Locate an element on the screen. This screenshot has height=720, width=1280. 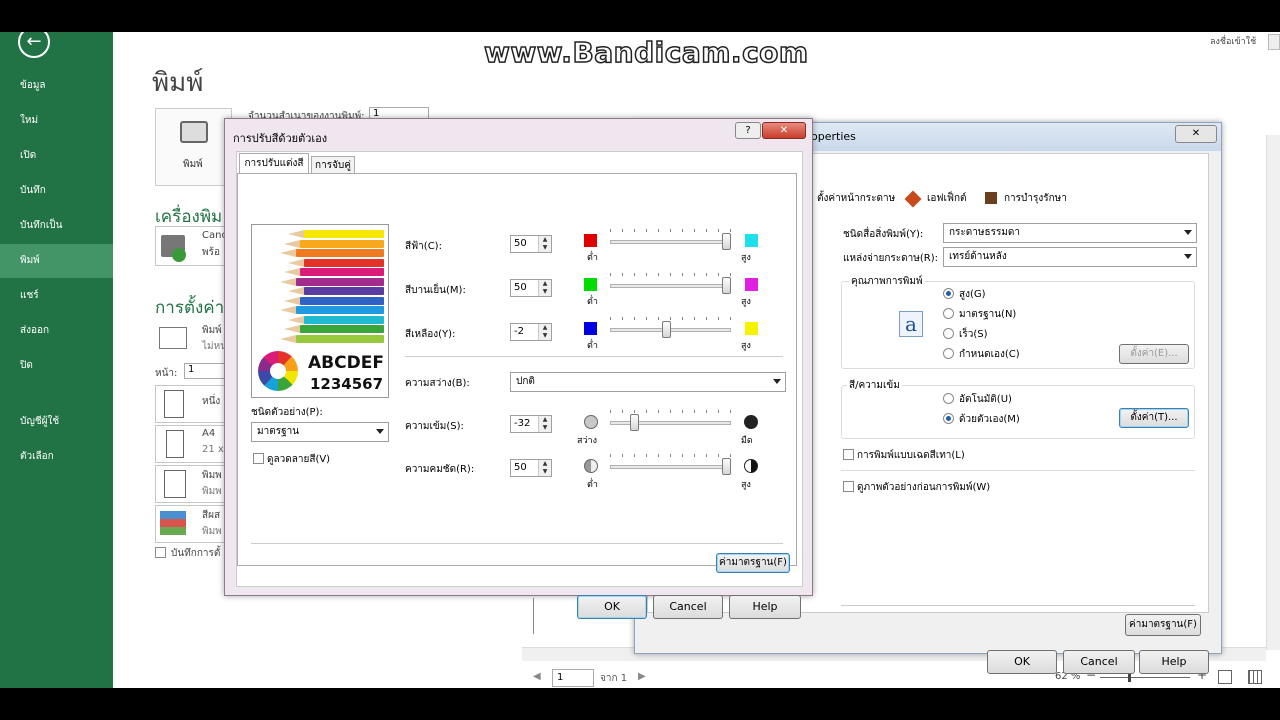
color-ok-button: OK is located at coordinates (612, 607).